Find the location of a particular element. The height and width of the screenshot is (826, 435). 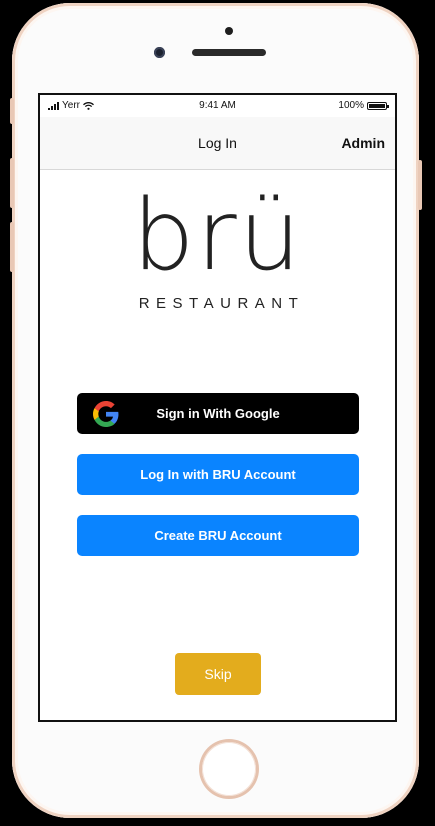

battery-percent: 100% is located at coordinates (351, 105).